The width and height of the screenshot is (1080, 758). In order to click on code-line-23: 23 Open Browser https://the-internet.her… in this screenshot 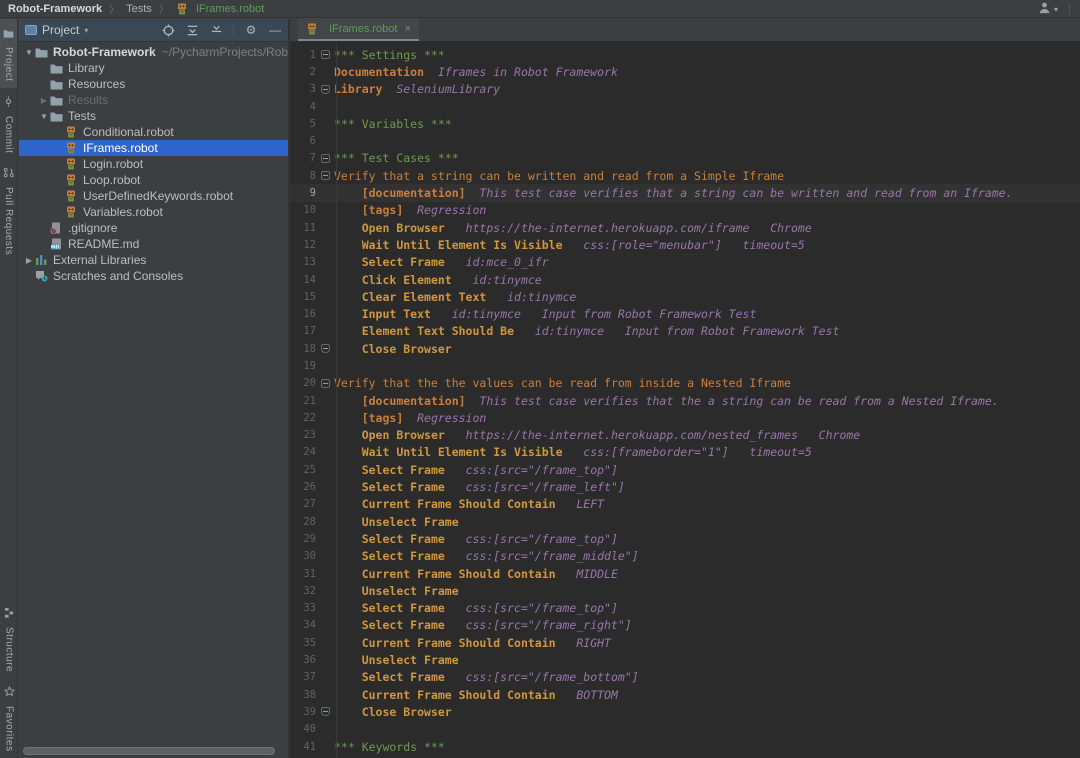, I will do `click(685, 435)`.